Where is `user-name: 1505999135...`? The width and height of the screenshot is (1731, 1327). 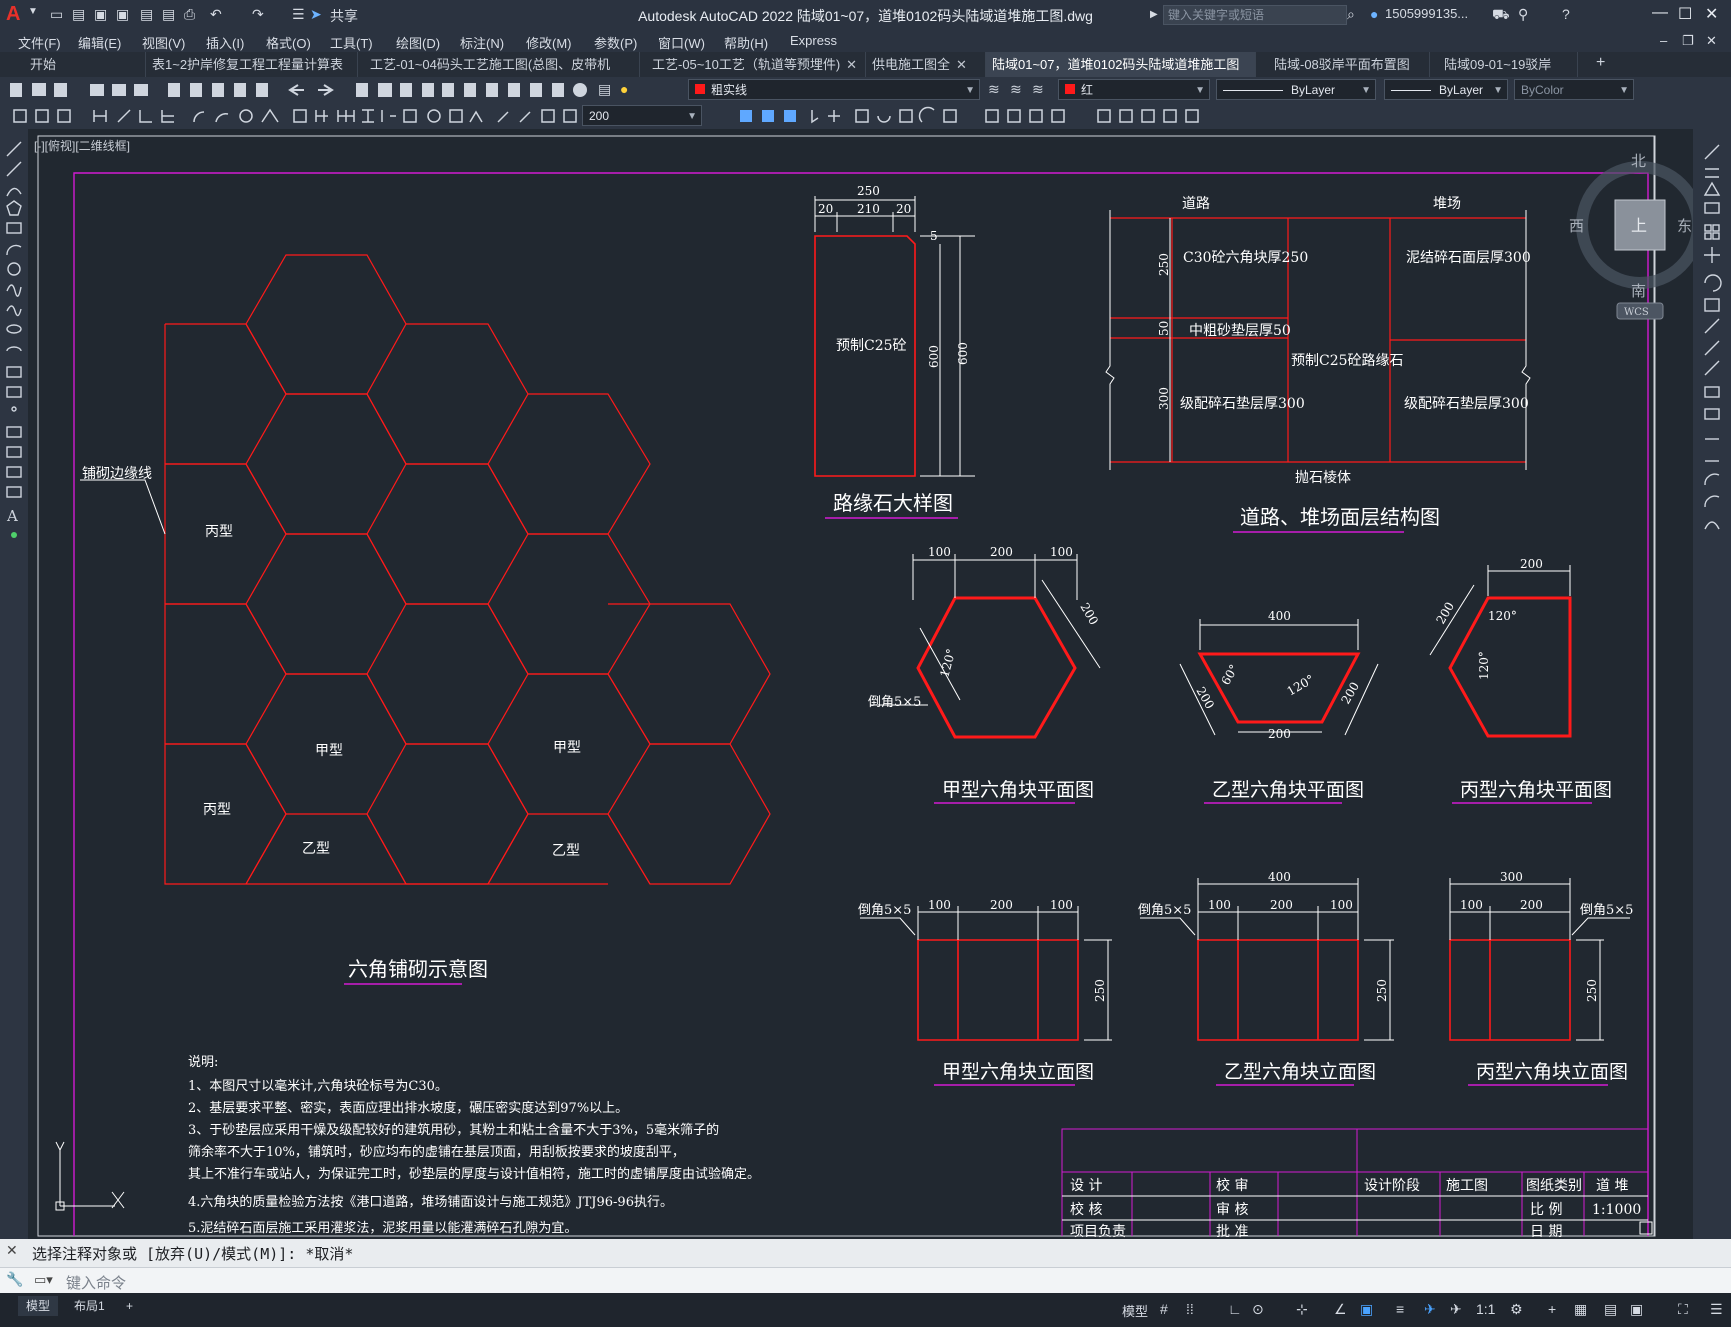
user-name: 1505999135... is located at coordinates (1426, 13).